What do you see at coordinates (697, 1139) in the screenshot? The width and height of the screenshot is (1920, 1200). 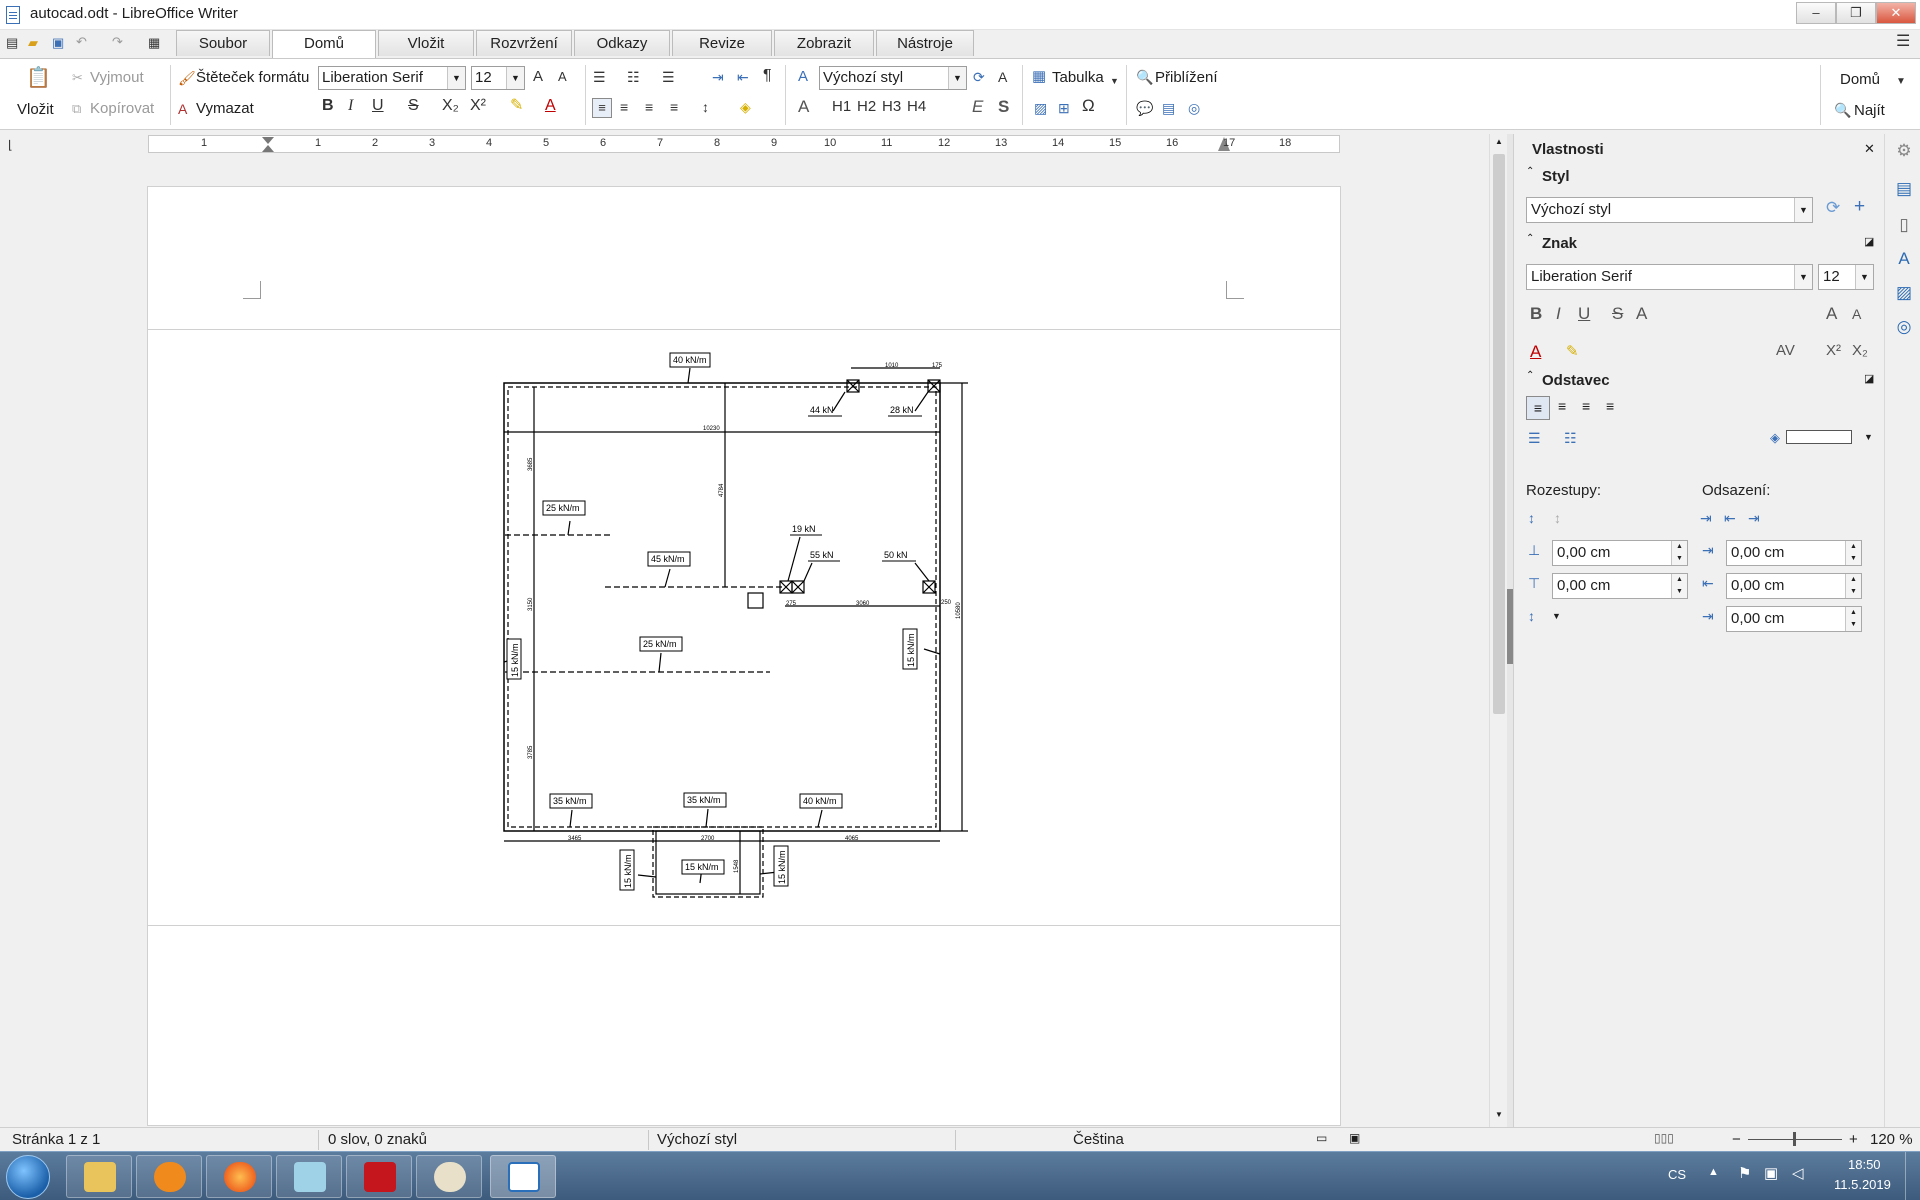 I see `page-style: Výchozí styl` at bounding box center [697, 1139].